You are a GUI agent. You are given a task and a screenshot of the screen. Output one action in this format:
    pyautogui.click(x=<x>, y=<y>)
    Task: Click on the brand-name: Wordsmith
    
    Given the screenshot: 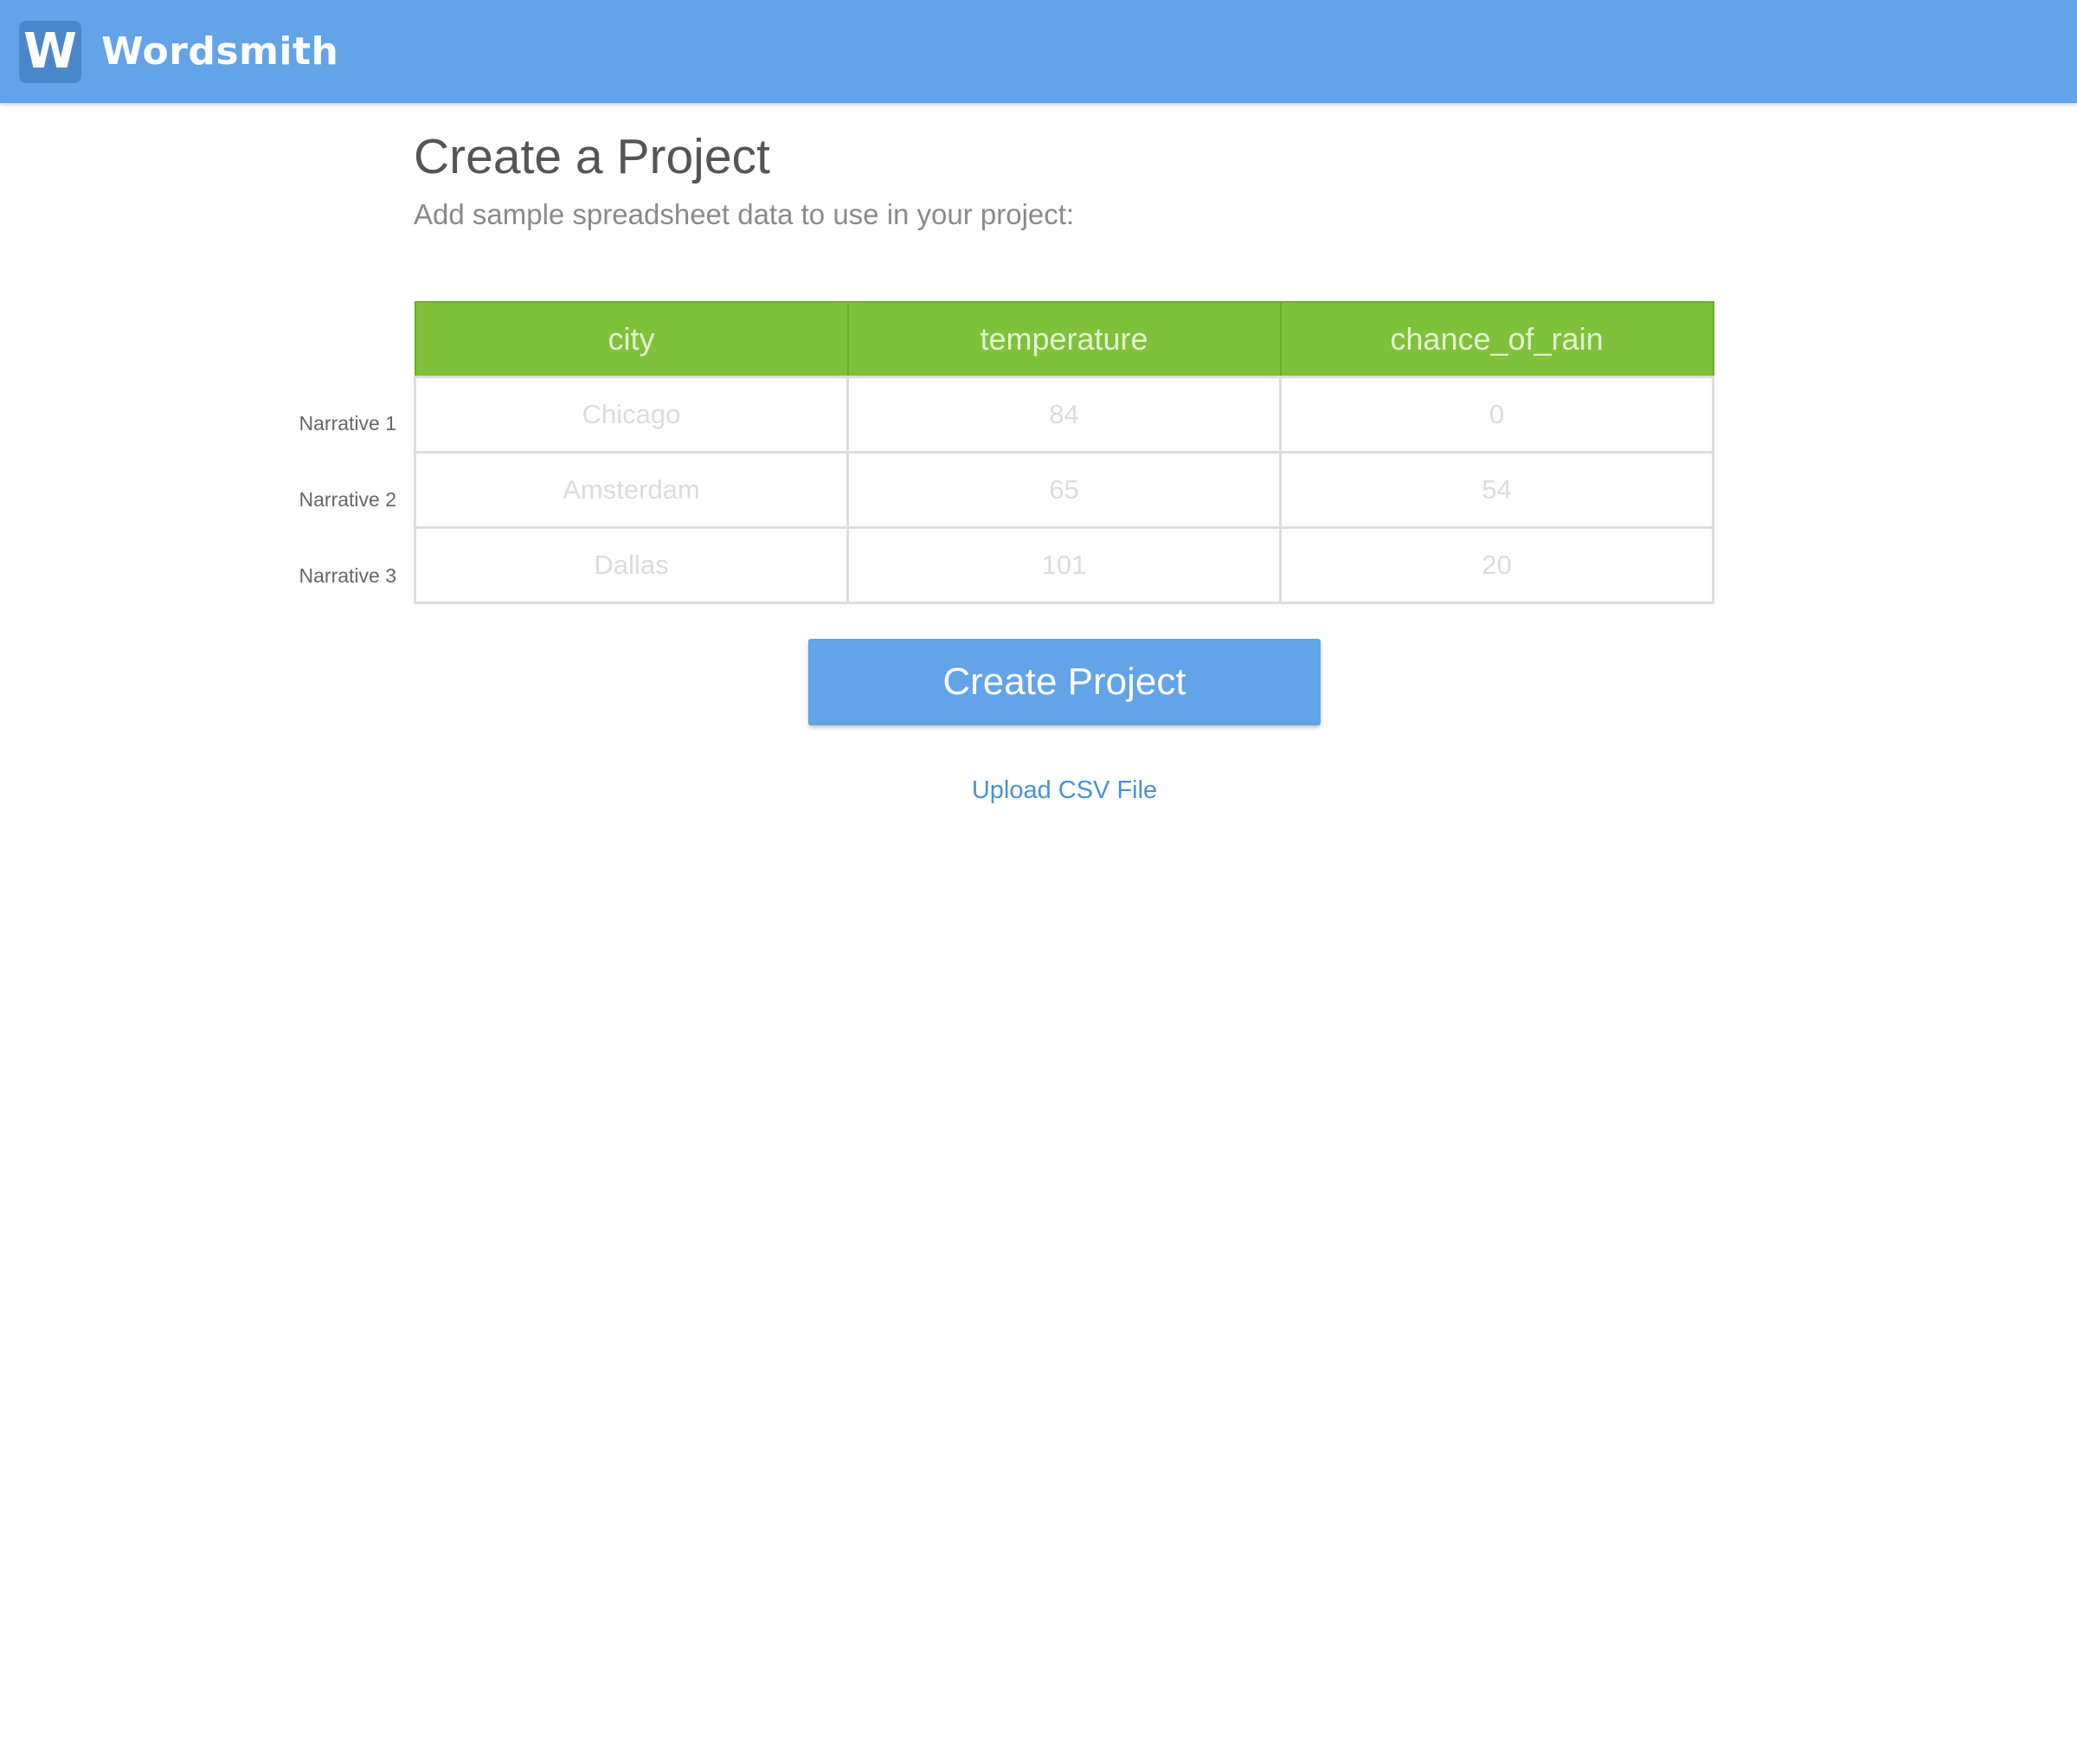 What is the action you would take?
    pyautogui.click(x=219, y=52)
    